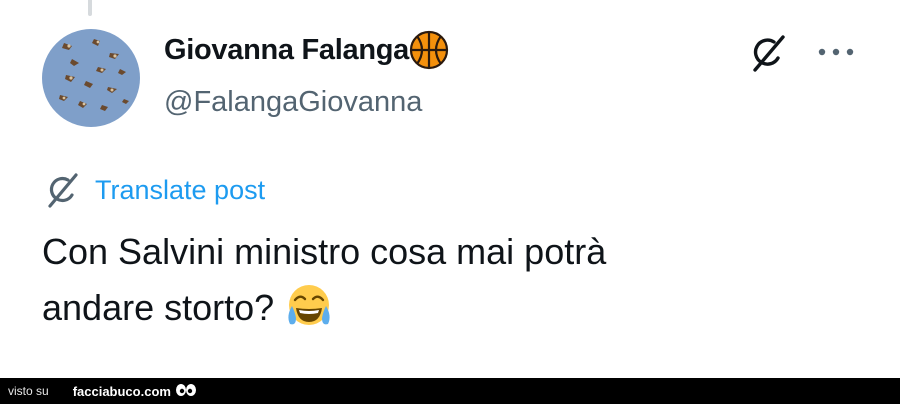  What do you see at coordinates (90, 8) in the screenshot?
I see `thread-connector-line` at bounding box center [90, 8].